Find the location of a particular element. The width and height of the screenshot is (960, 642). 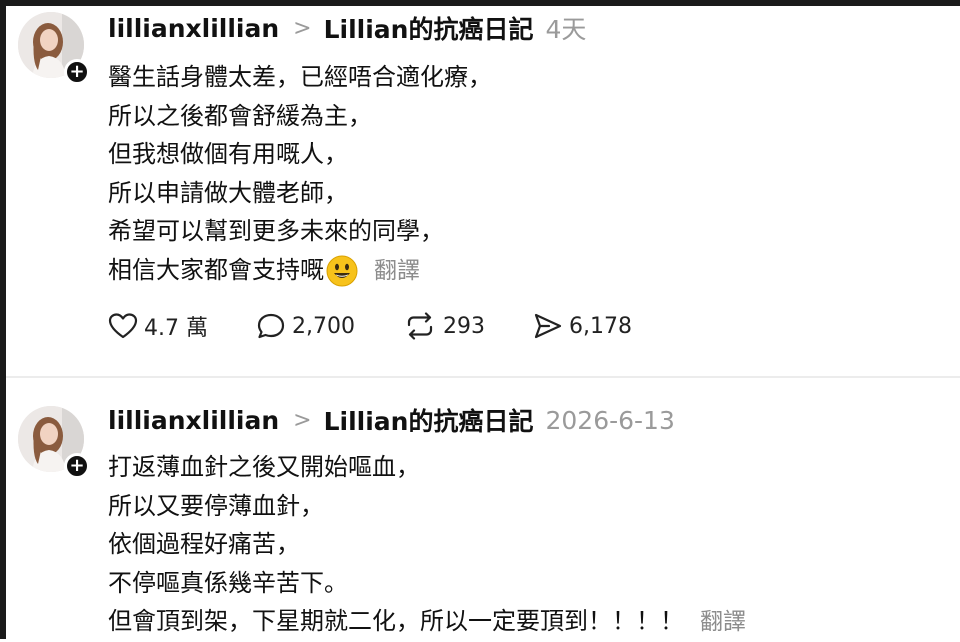

post-last-line: 相信大家都會支持嘅 翻譯 is located at coordinates (300, 271).